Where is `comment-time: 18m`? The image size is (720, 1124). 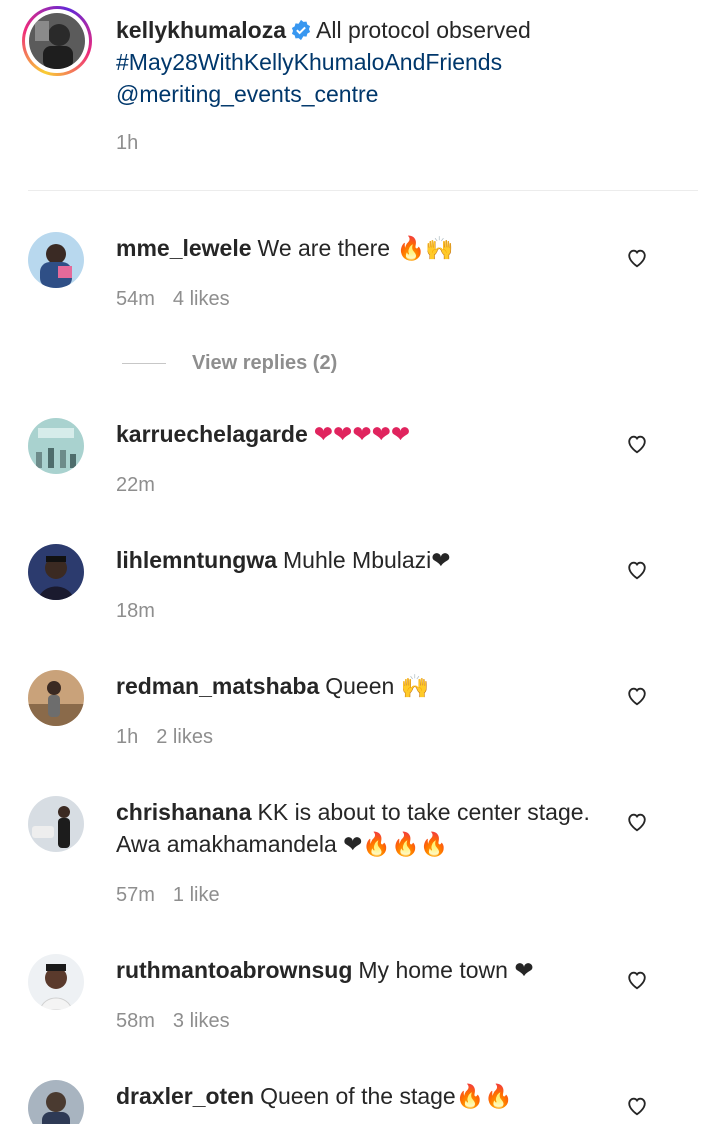 comment-time: 18m is located at coordinates (135, 611).